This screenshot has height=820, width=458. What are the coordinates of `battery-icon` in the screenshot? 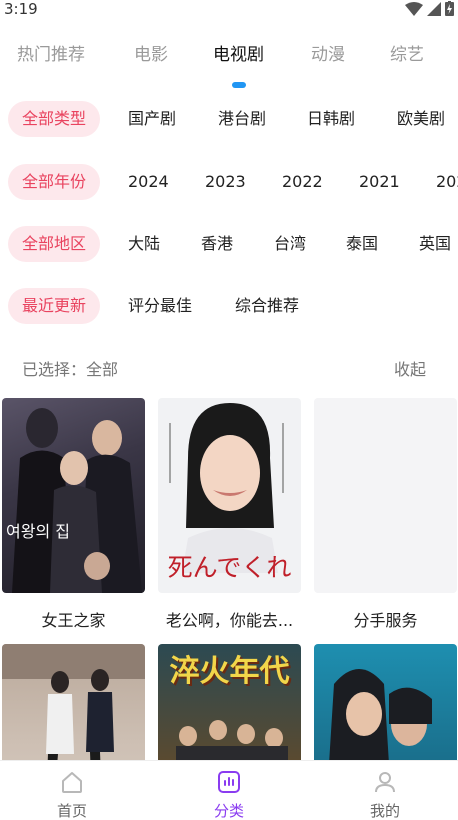 It's located at (449, 8).